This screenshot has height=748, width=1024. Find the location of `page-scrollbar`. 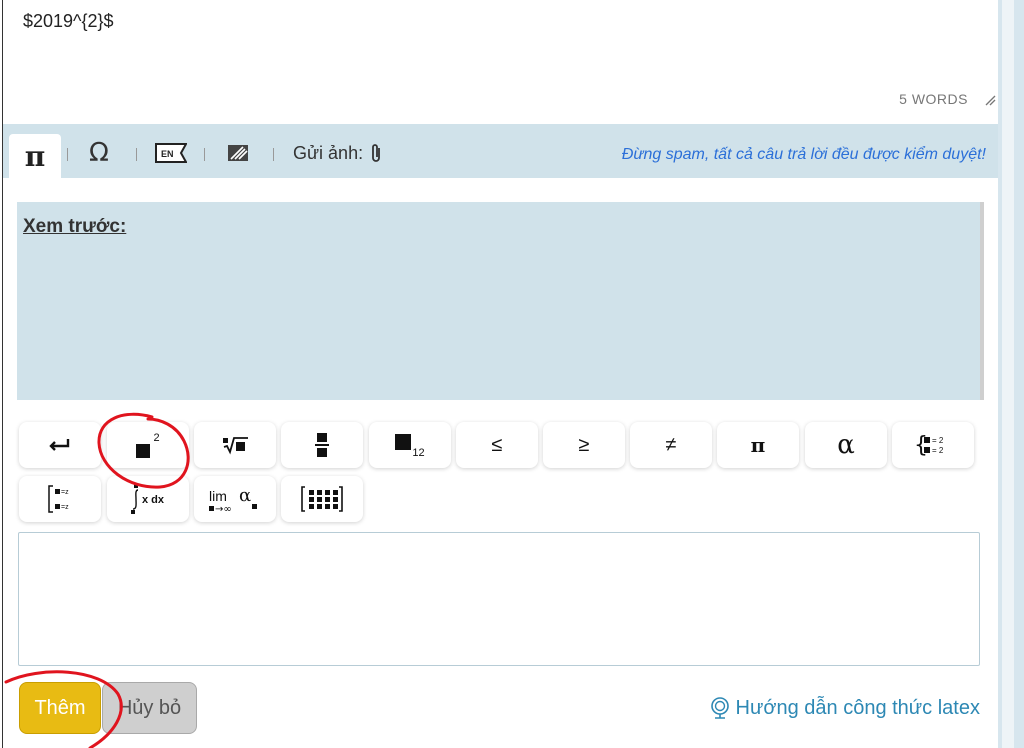

page-scrollbar is located at coordinates (1011, 374).